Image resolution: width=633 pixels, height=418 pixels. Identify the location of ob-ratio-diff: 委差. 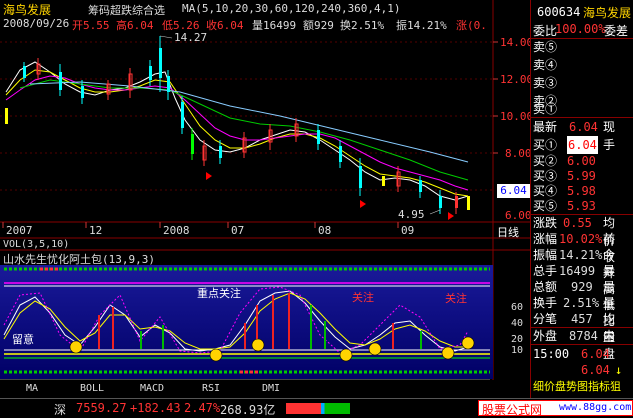
(616, 31).